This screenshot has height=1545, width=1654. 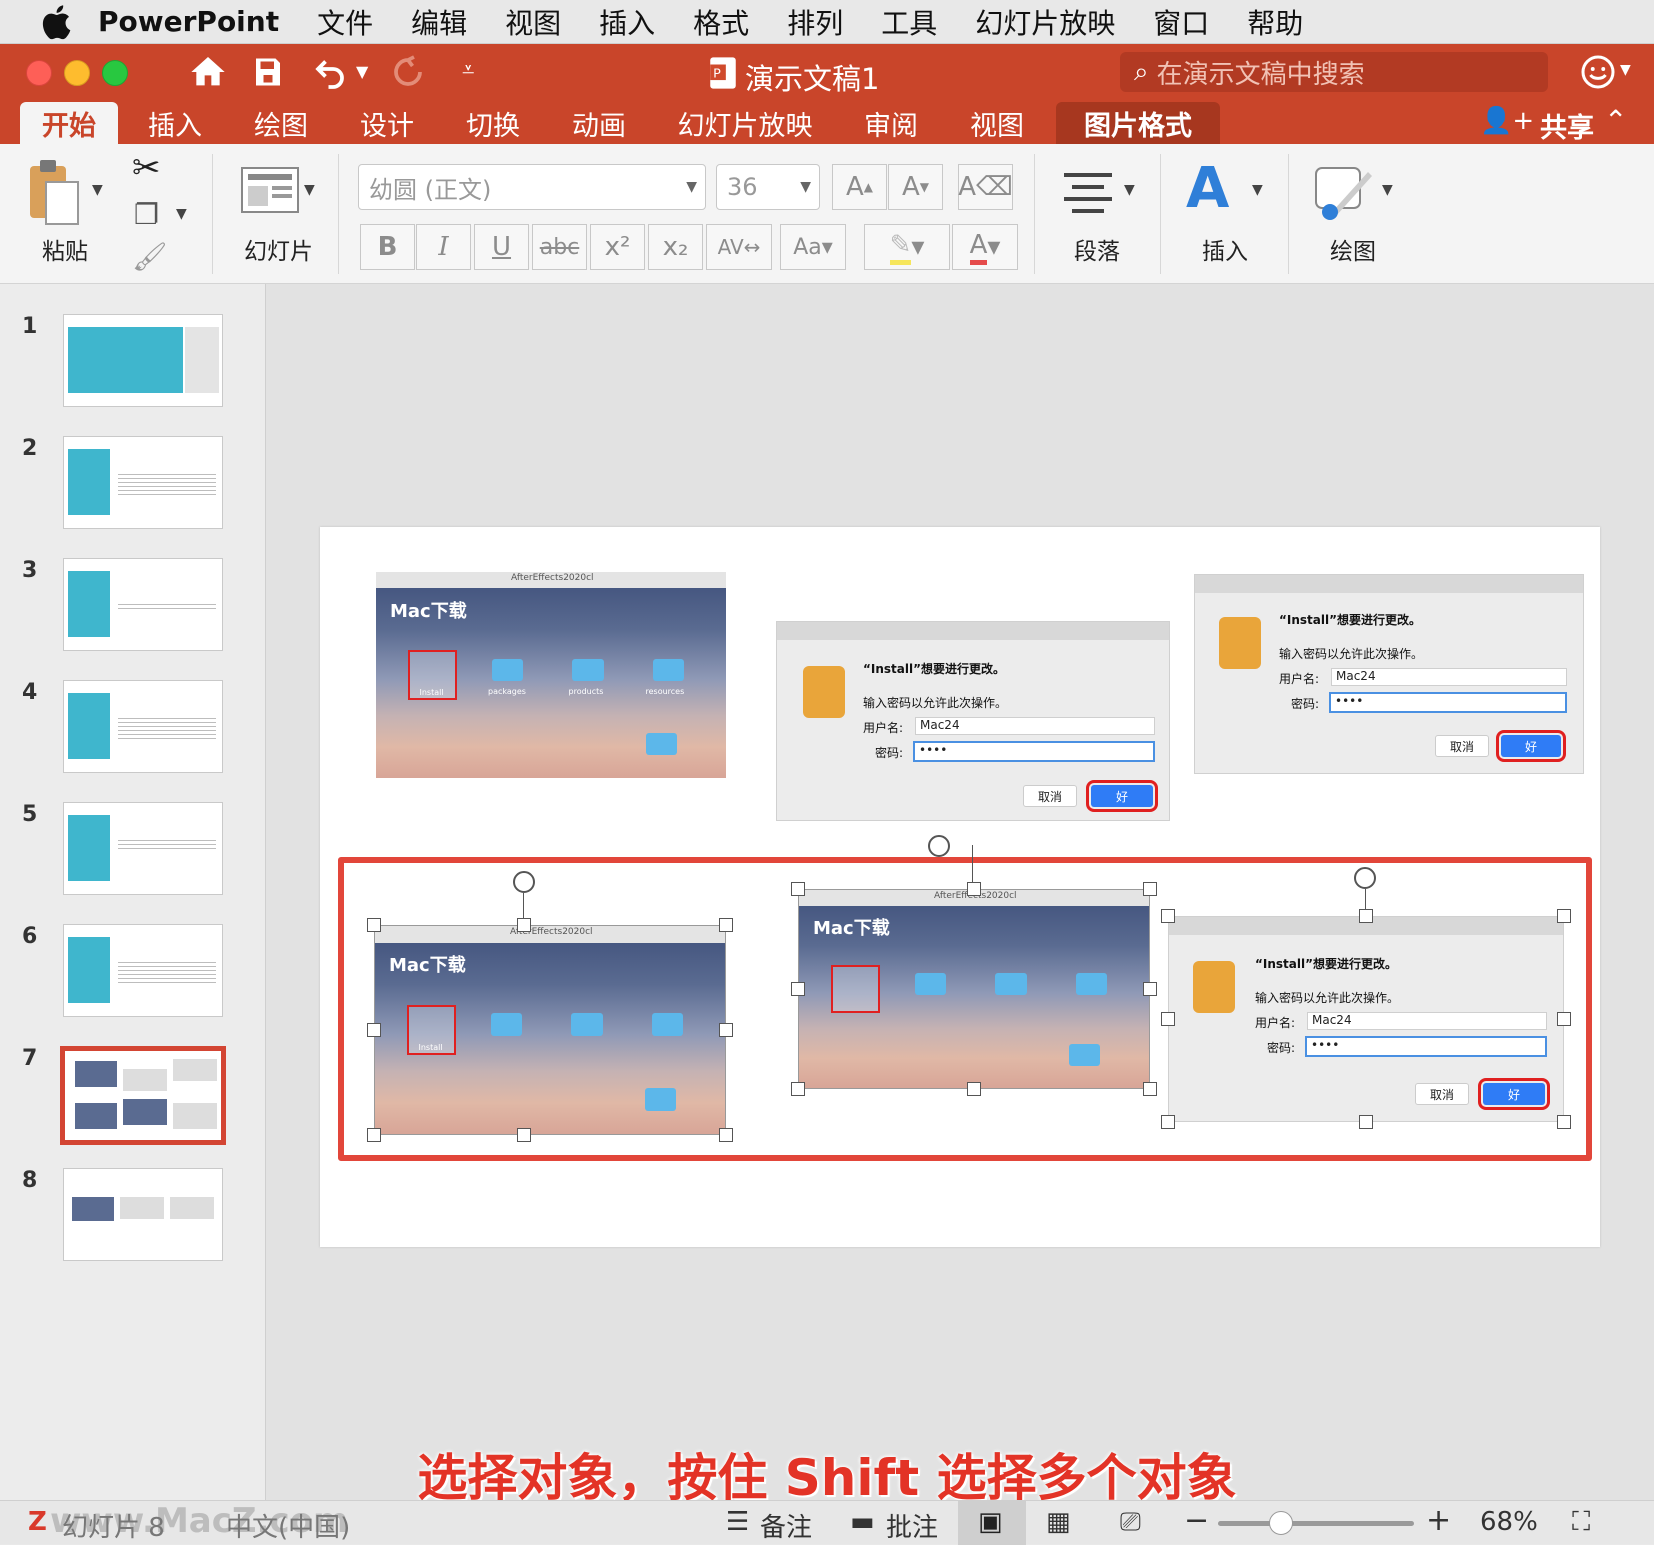 What do you see at coordinates (208, 72) in the screenshot?
I see `home-icon` at bounding box center [208, 72].